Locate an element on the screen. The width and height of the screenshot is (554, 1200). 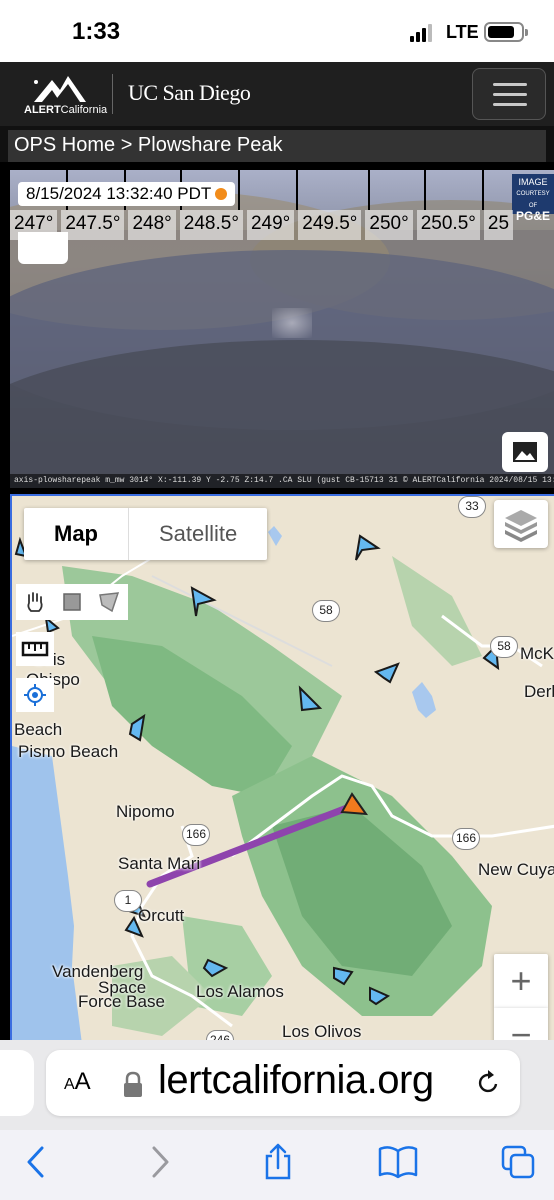
ruler-icon is located at coordinates (35, 649).